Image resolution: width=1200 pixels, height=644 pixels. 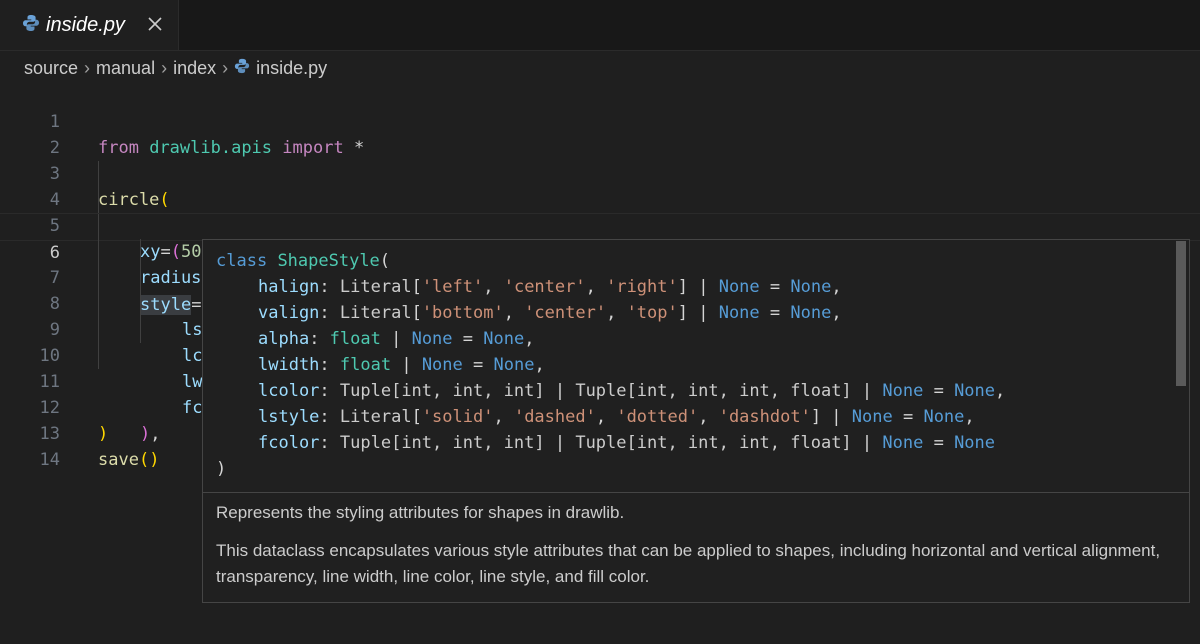 I want to click on close-icon, so click(x=155, y=24).